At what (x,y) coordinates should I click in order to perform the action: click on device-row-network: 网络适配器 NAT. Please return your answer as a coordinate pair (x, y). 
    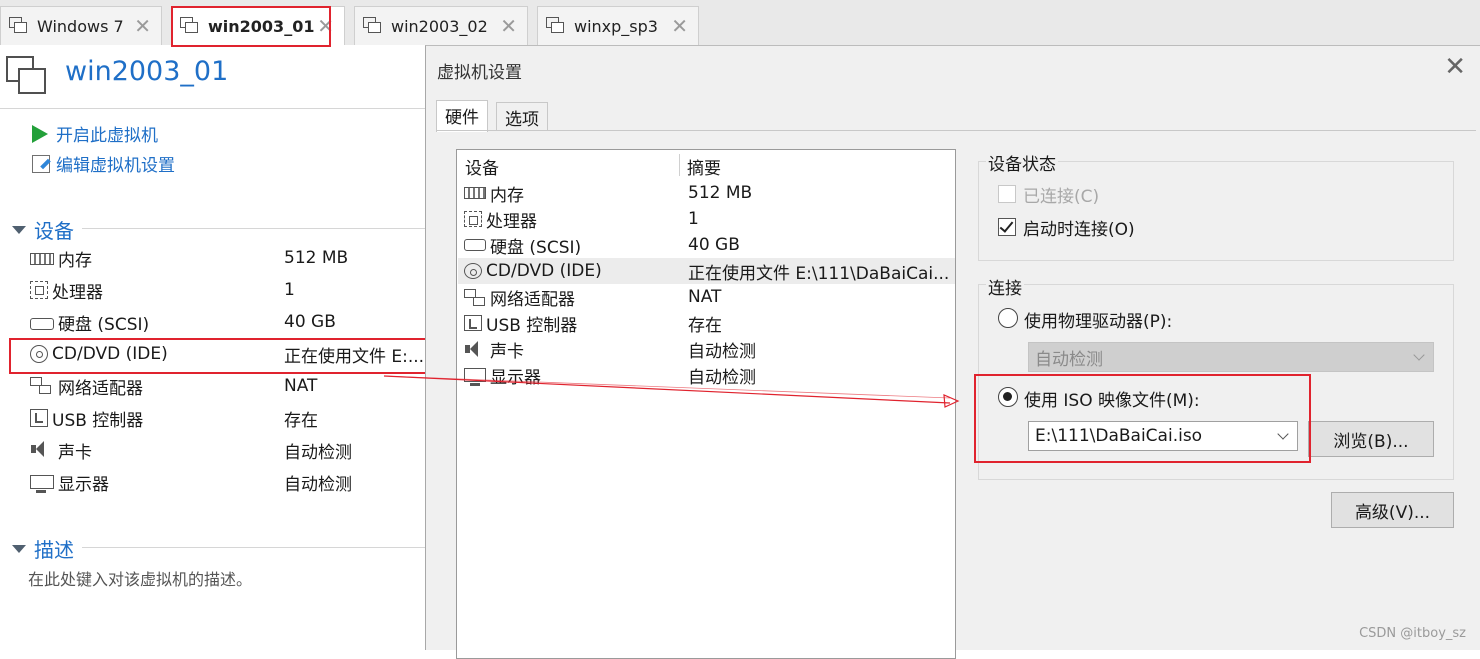
    Looking at the image, I should click on (230, 386).